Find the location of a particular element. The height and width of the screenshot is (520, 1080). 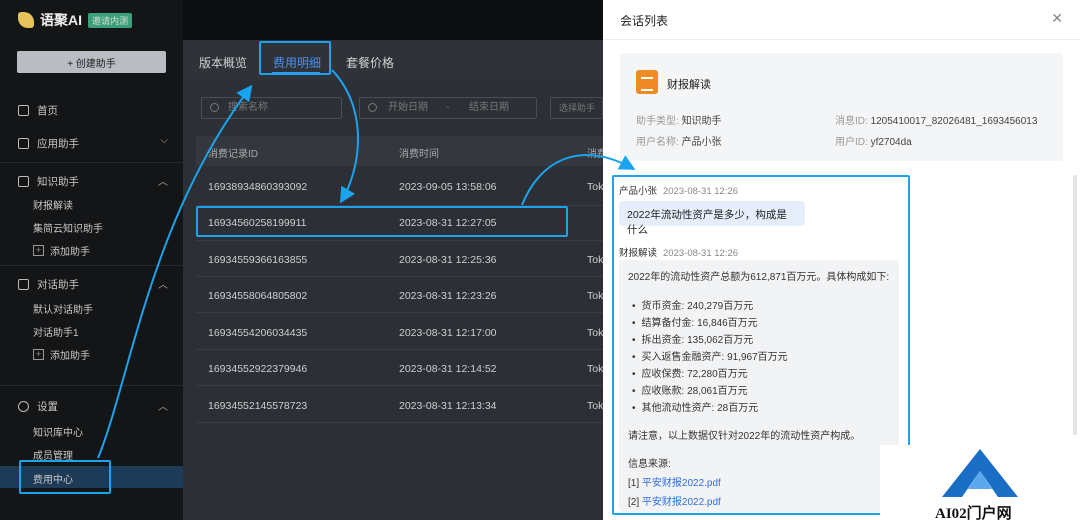

row-5-id: 16934552922379946 is located at coordinates (258, 369).